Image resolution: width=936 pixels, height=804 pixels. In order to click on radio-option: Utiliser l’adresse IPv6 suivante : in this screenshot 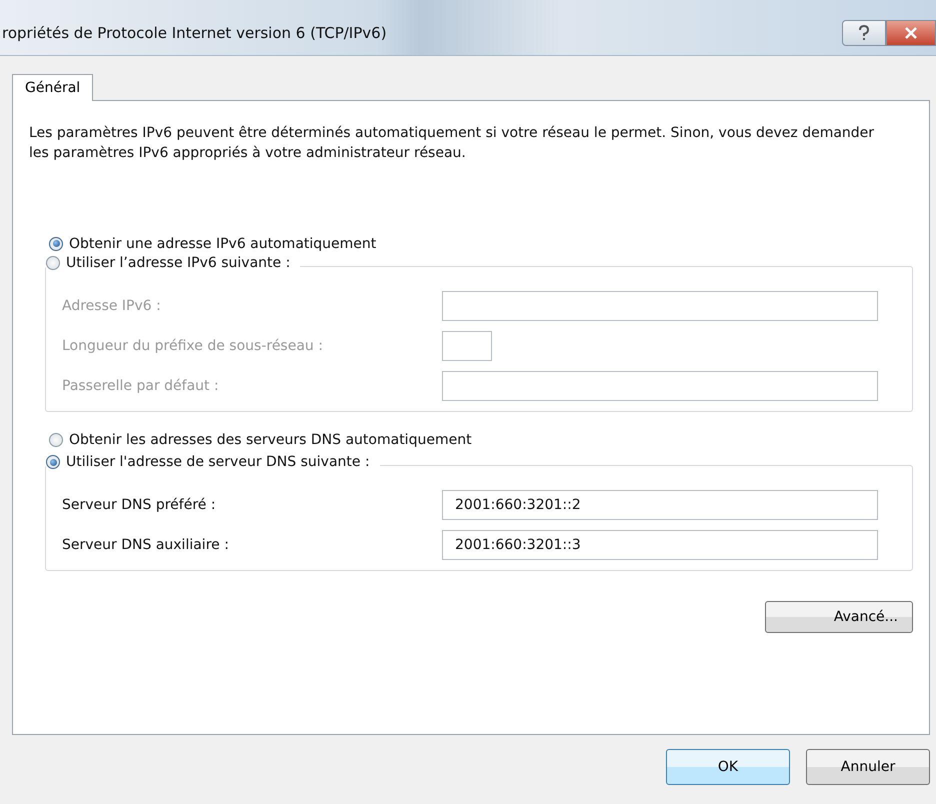, I will do `click(173, 262)`.